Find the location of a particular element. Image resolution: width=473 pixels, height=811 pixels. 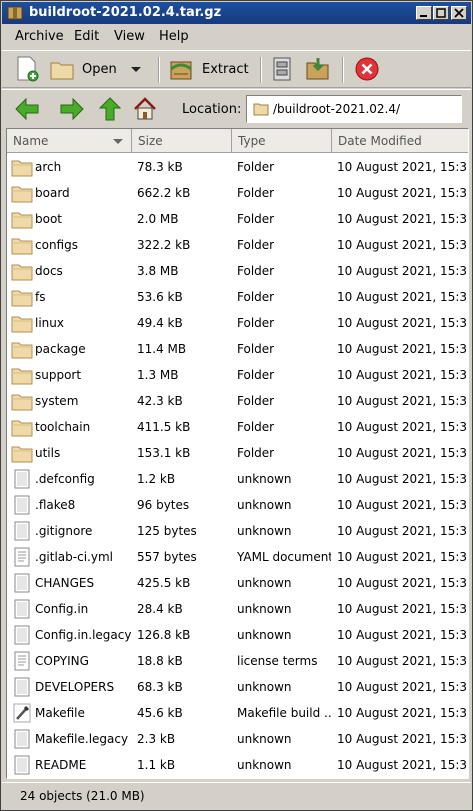

file-row: system 42.3 kB Folder 10 August 2021, 15:32 is located at coordinates (237, 401).